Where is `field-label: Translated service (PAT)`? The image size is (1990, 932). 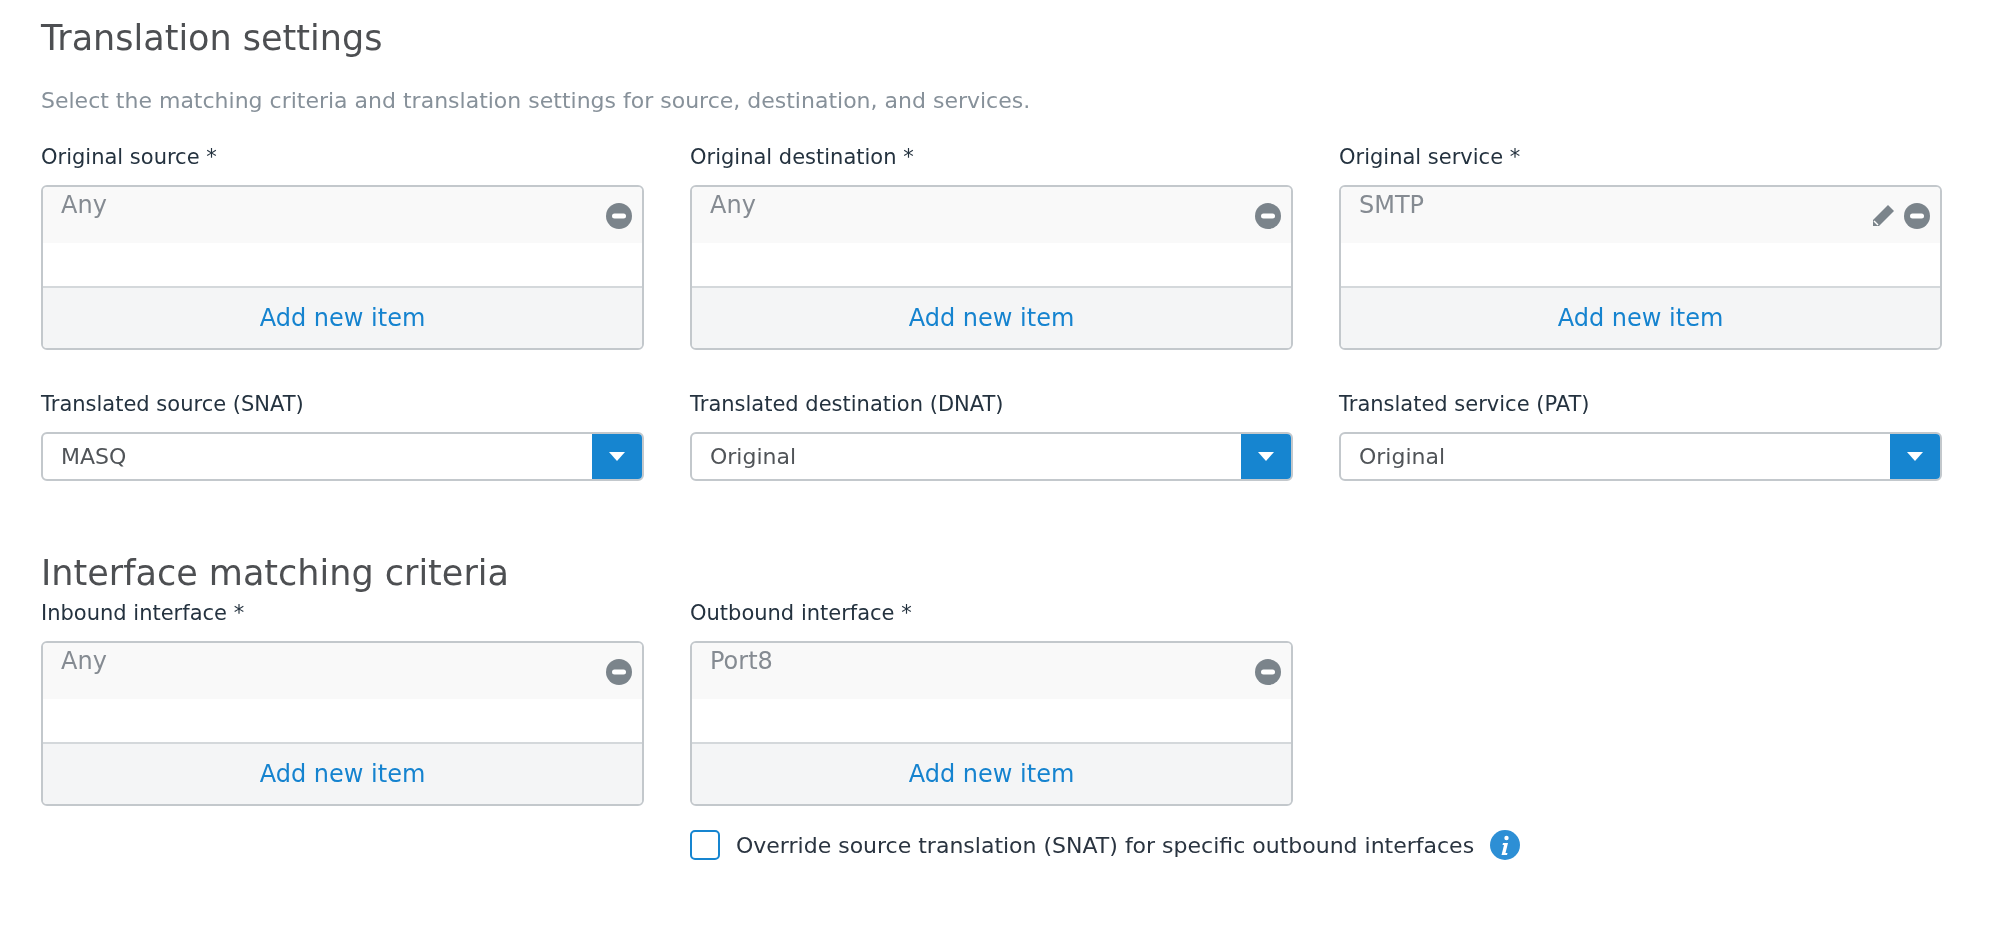 field-label: Translated service (PAT) is located at coordinates (1465, 405).